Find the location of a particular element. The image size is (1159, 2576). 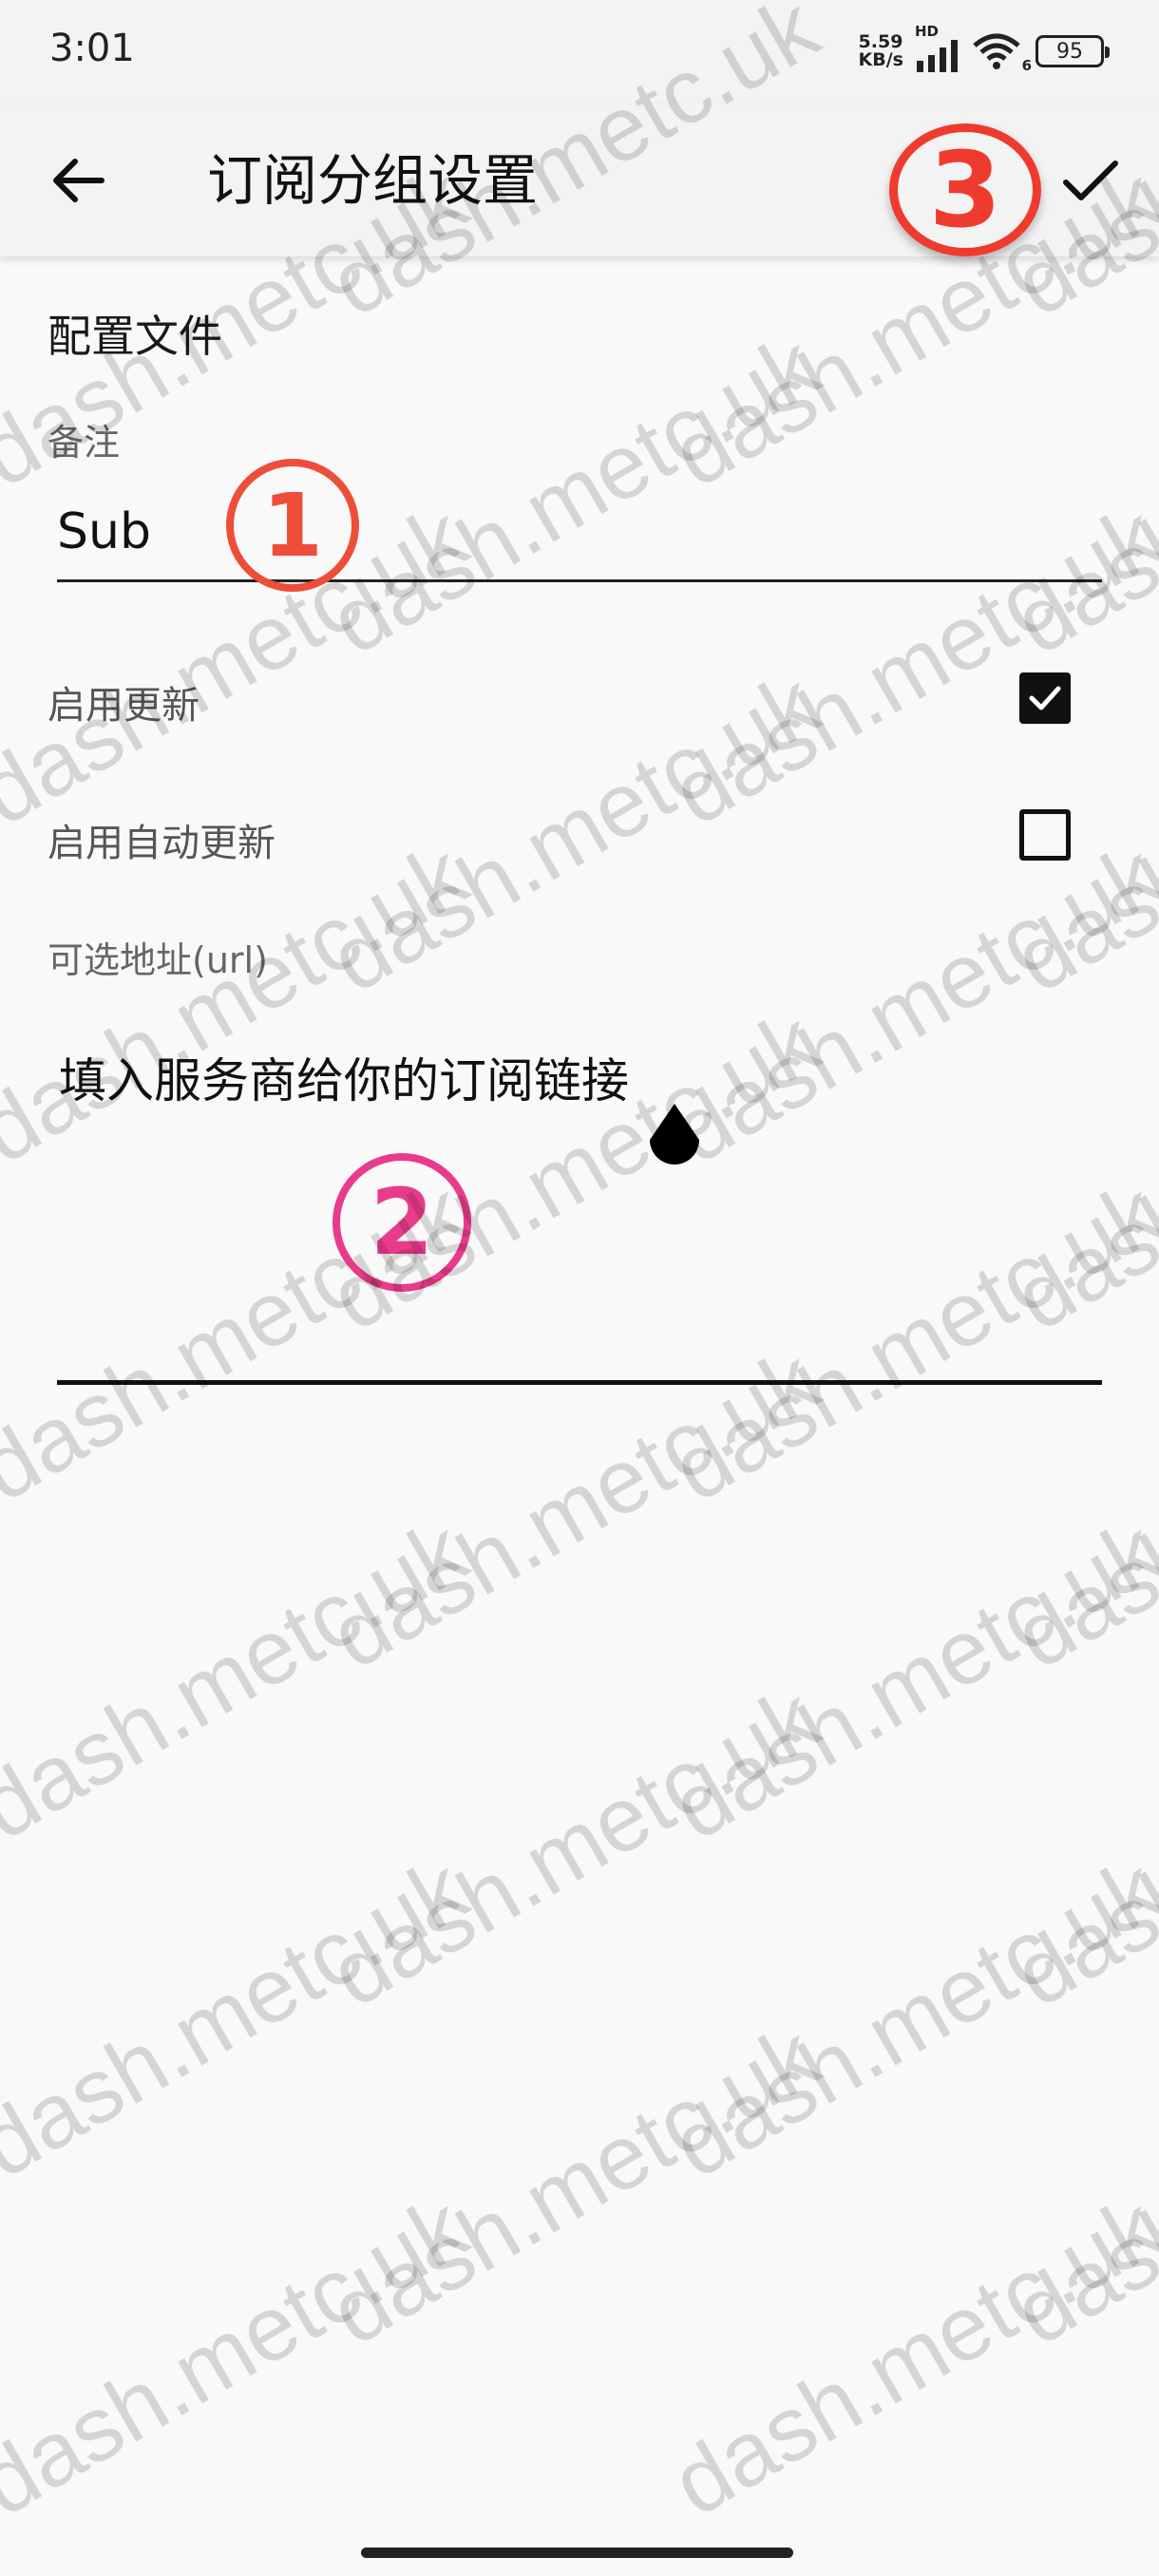

network-speed-unit: KB/s is located at coordinates (880, 59).